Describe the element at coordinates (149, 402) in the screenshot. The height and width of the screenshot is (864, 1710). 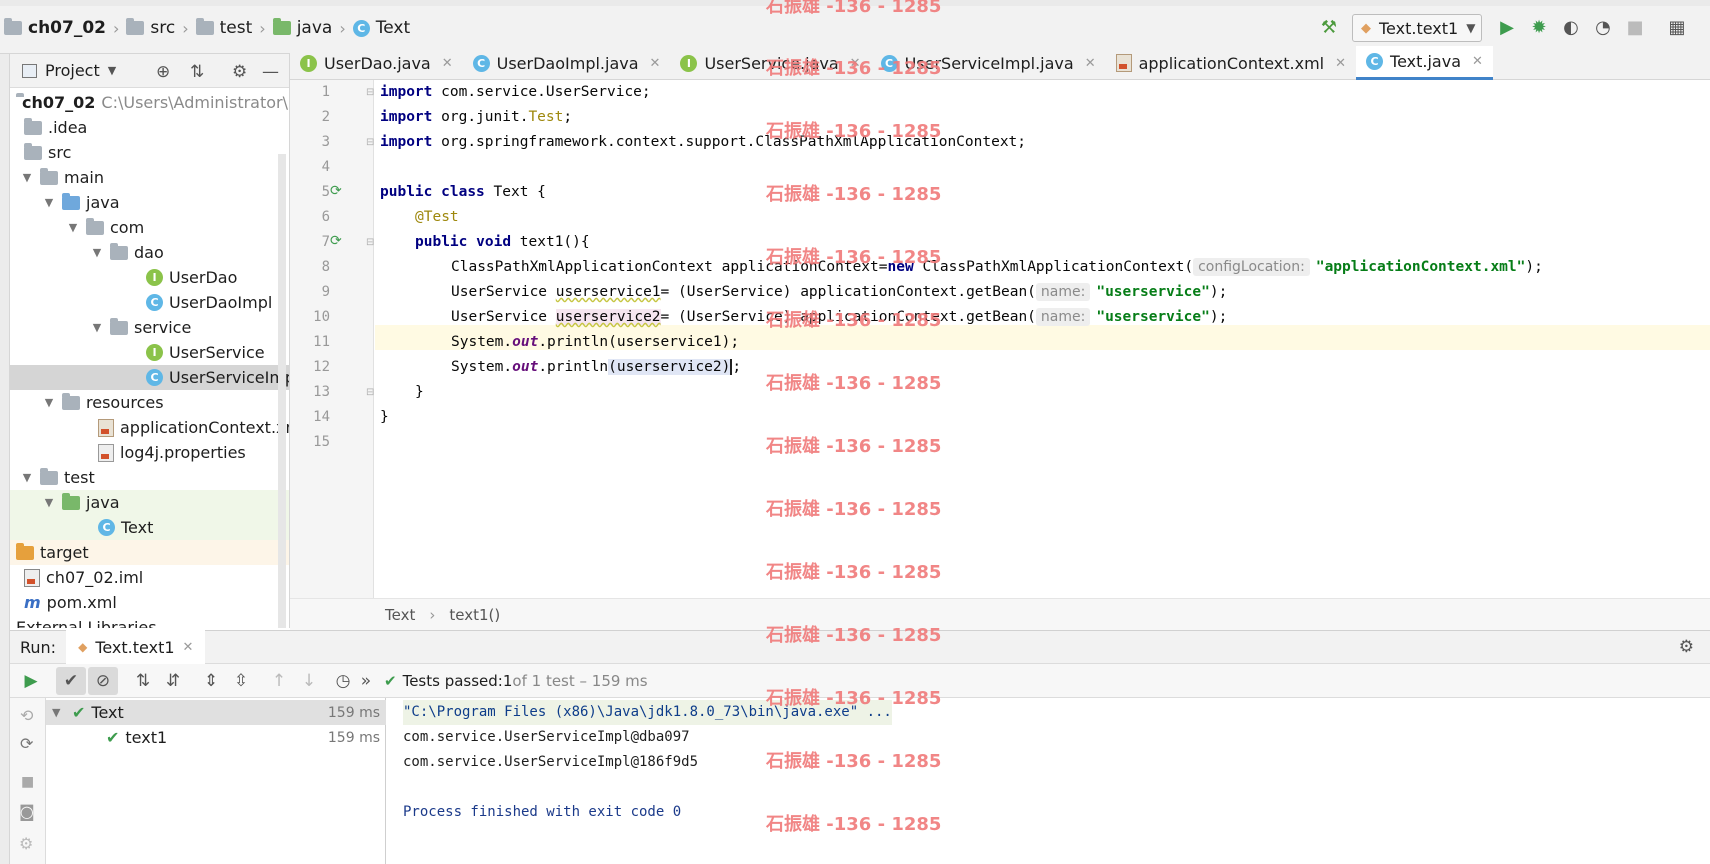
I see `tree-item-resources: ▼ resources` at that location.